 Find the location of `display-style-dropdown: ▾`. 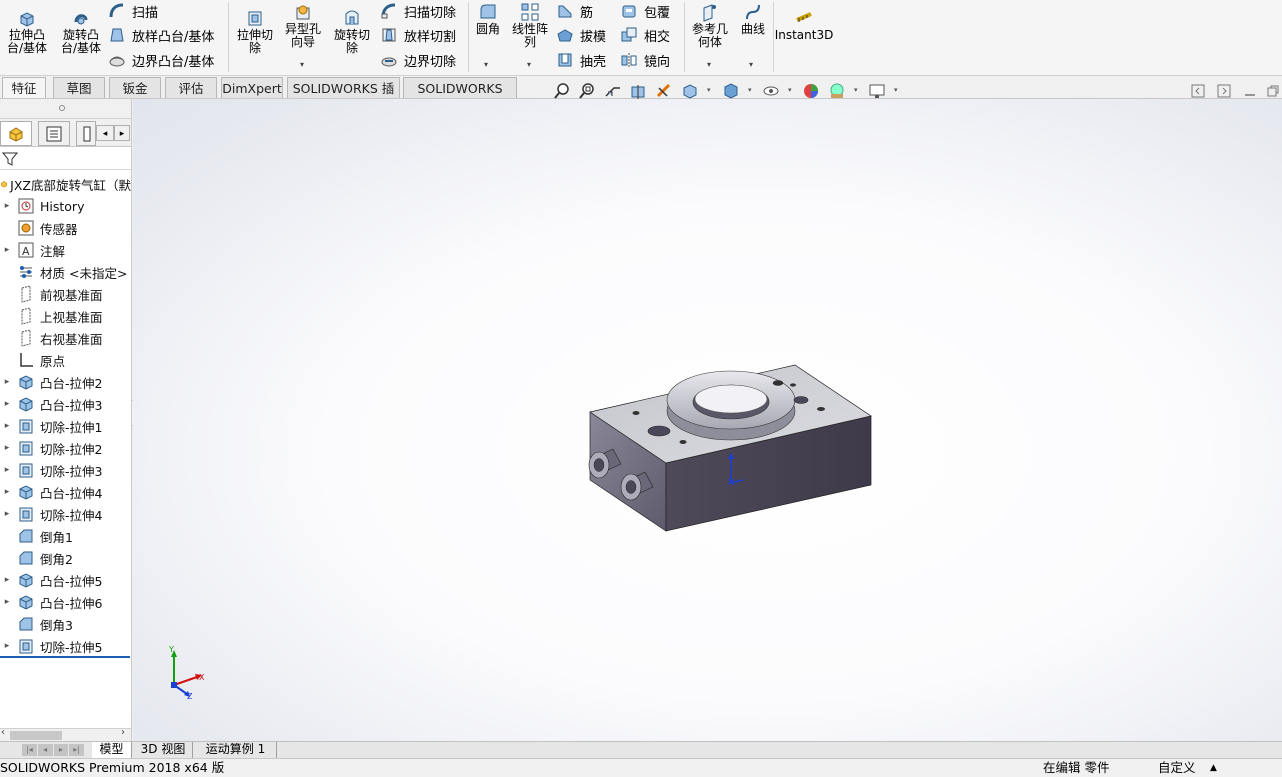

display-style-dropdown: ▾ is located at coordinates (750, 90).